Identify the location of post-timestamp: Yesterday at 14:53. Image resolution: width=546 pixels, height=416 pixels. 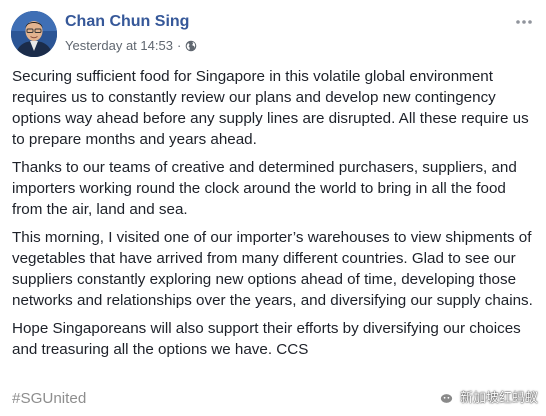
(119, 45).